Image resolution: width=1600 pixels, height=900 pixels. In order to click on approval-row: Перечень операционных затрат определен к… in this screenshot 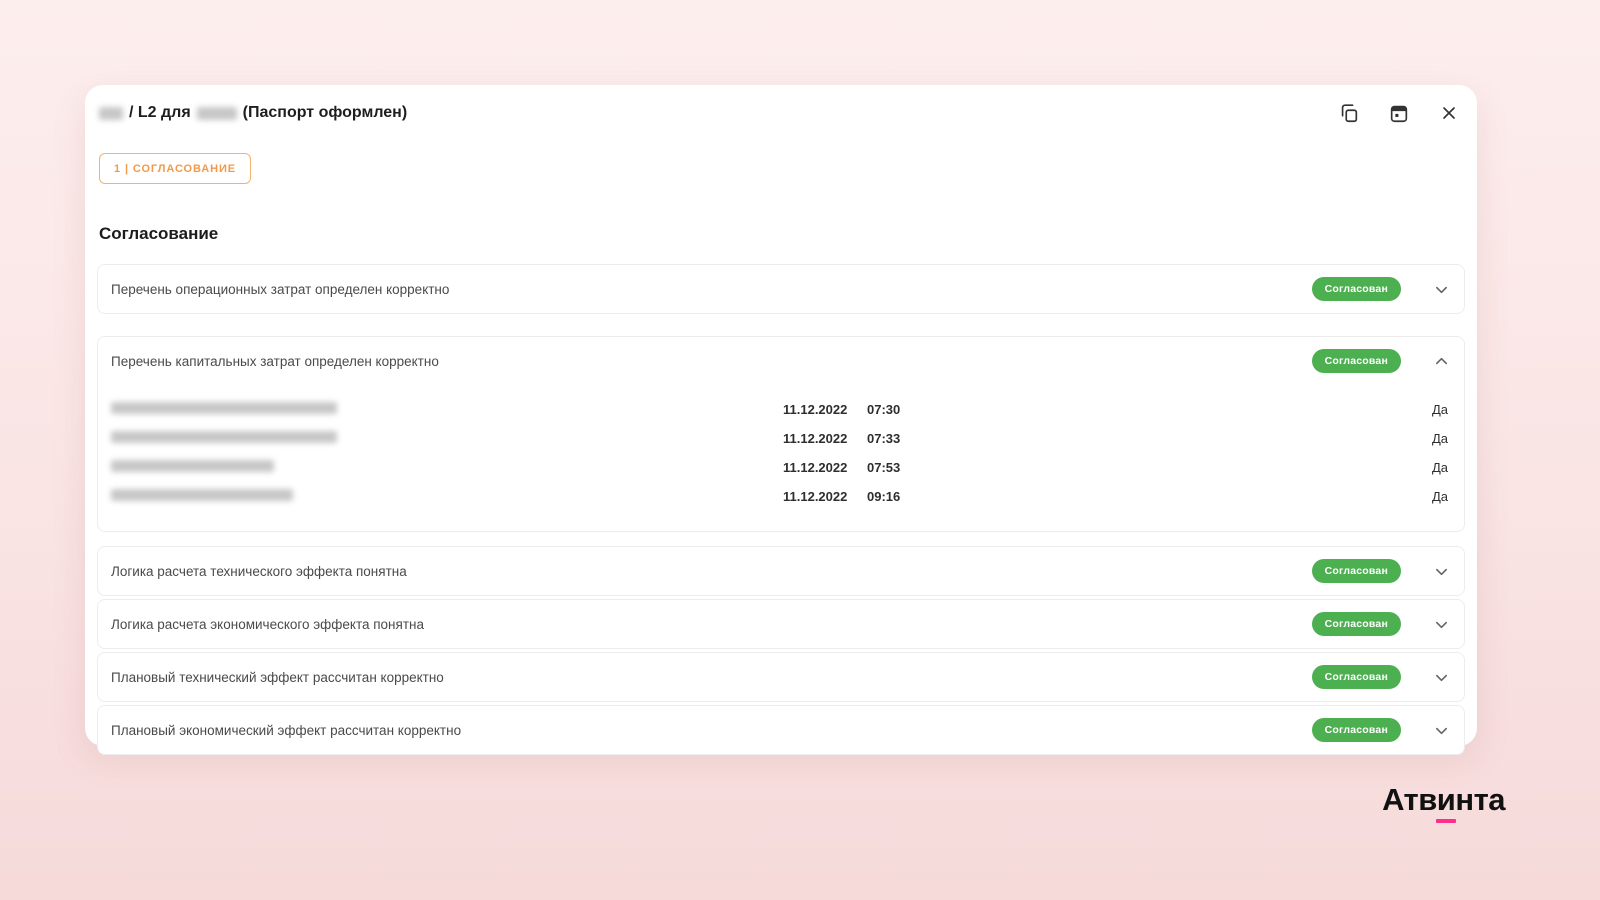, I will do `click(781, 289)`.